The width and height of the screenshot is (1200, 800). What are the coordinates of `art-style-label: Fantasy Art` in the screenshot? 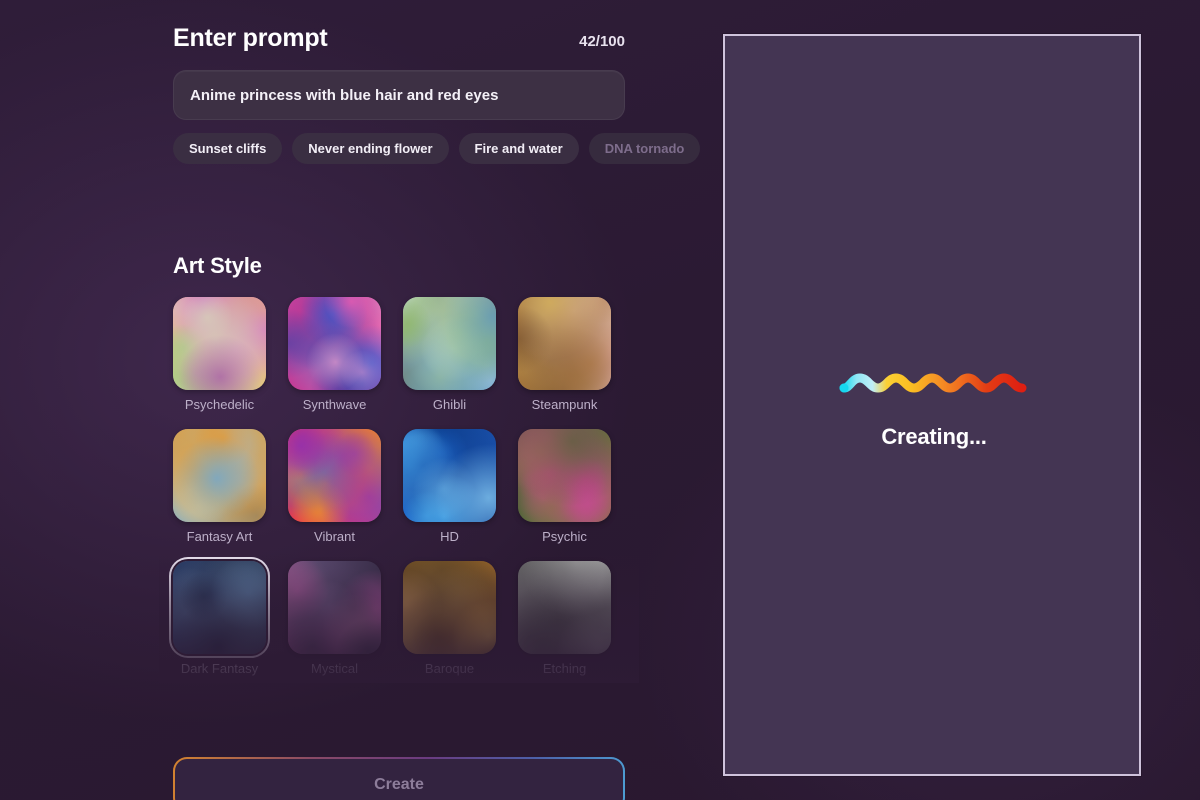 It's located at (219, 536).